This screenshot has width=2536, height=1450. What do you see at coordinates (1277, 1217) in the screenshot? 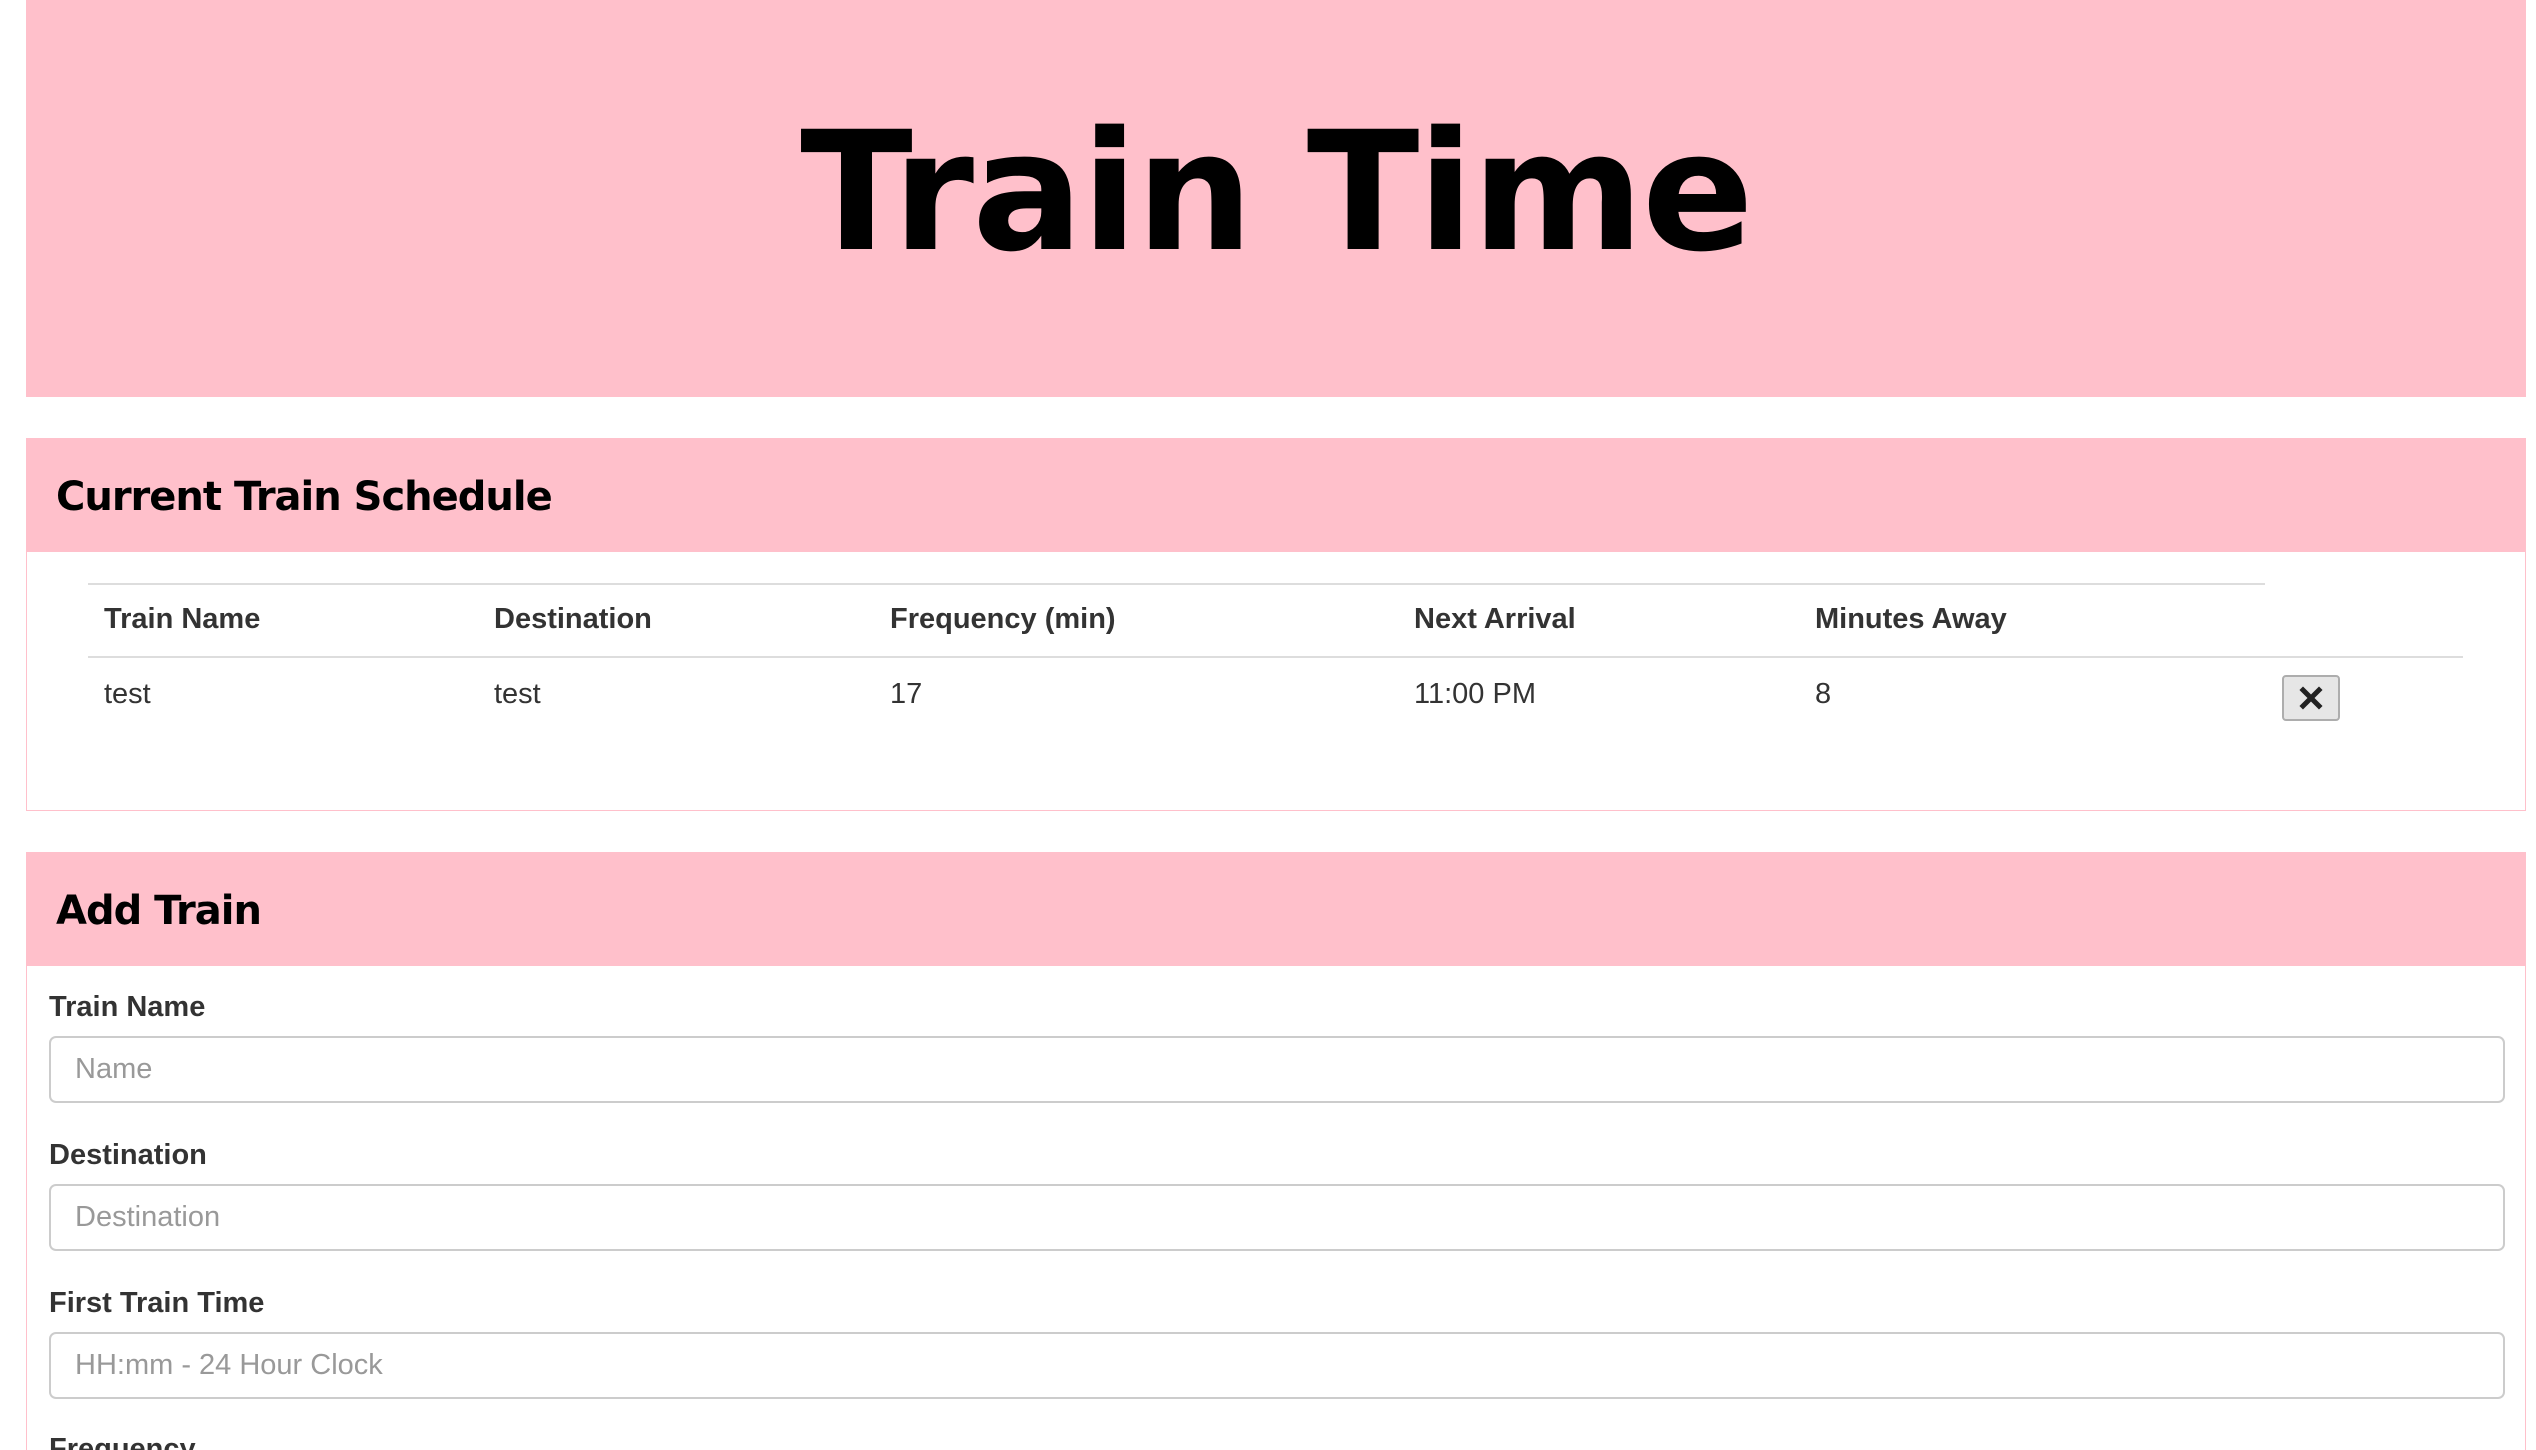
I see `destination-input` at bounding box center [1277, 1217].